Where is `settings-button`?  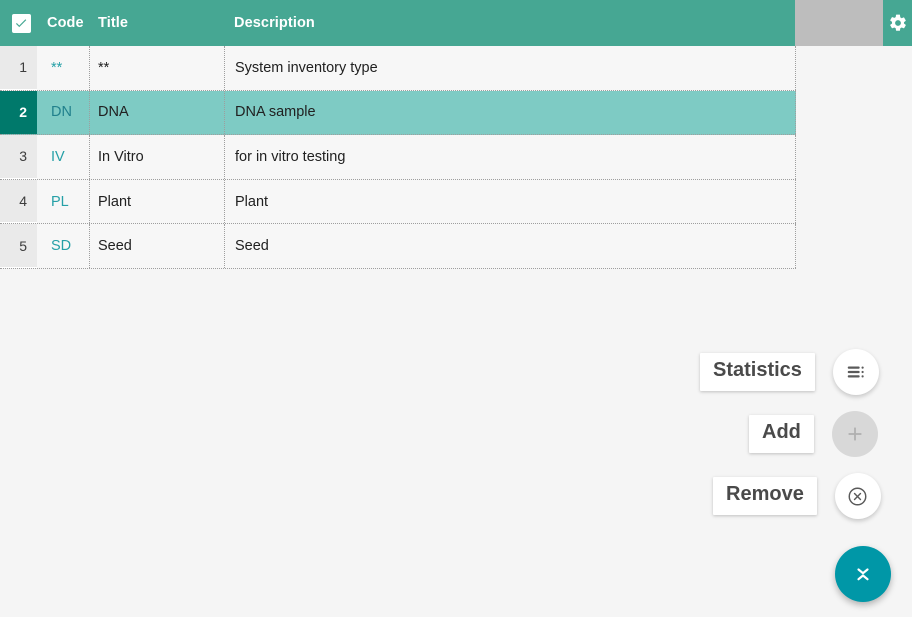 settings-button is located at coordinates (897, 23).